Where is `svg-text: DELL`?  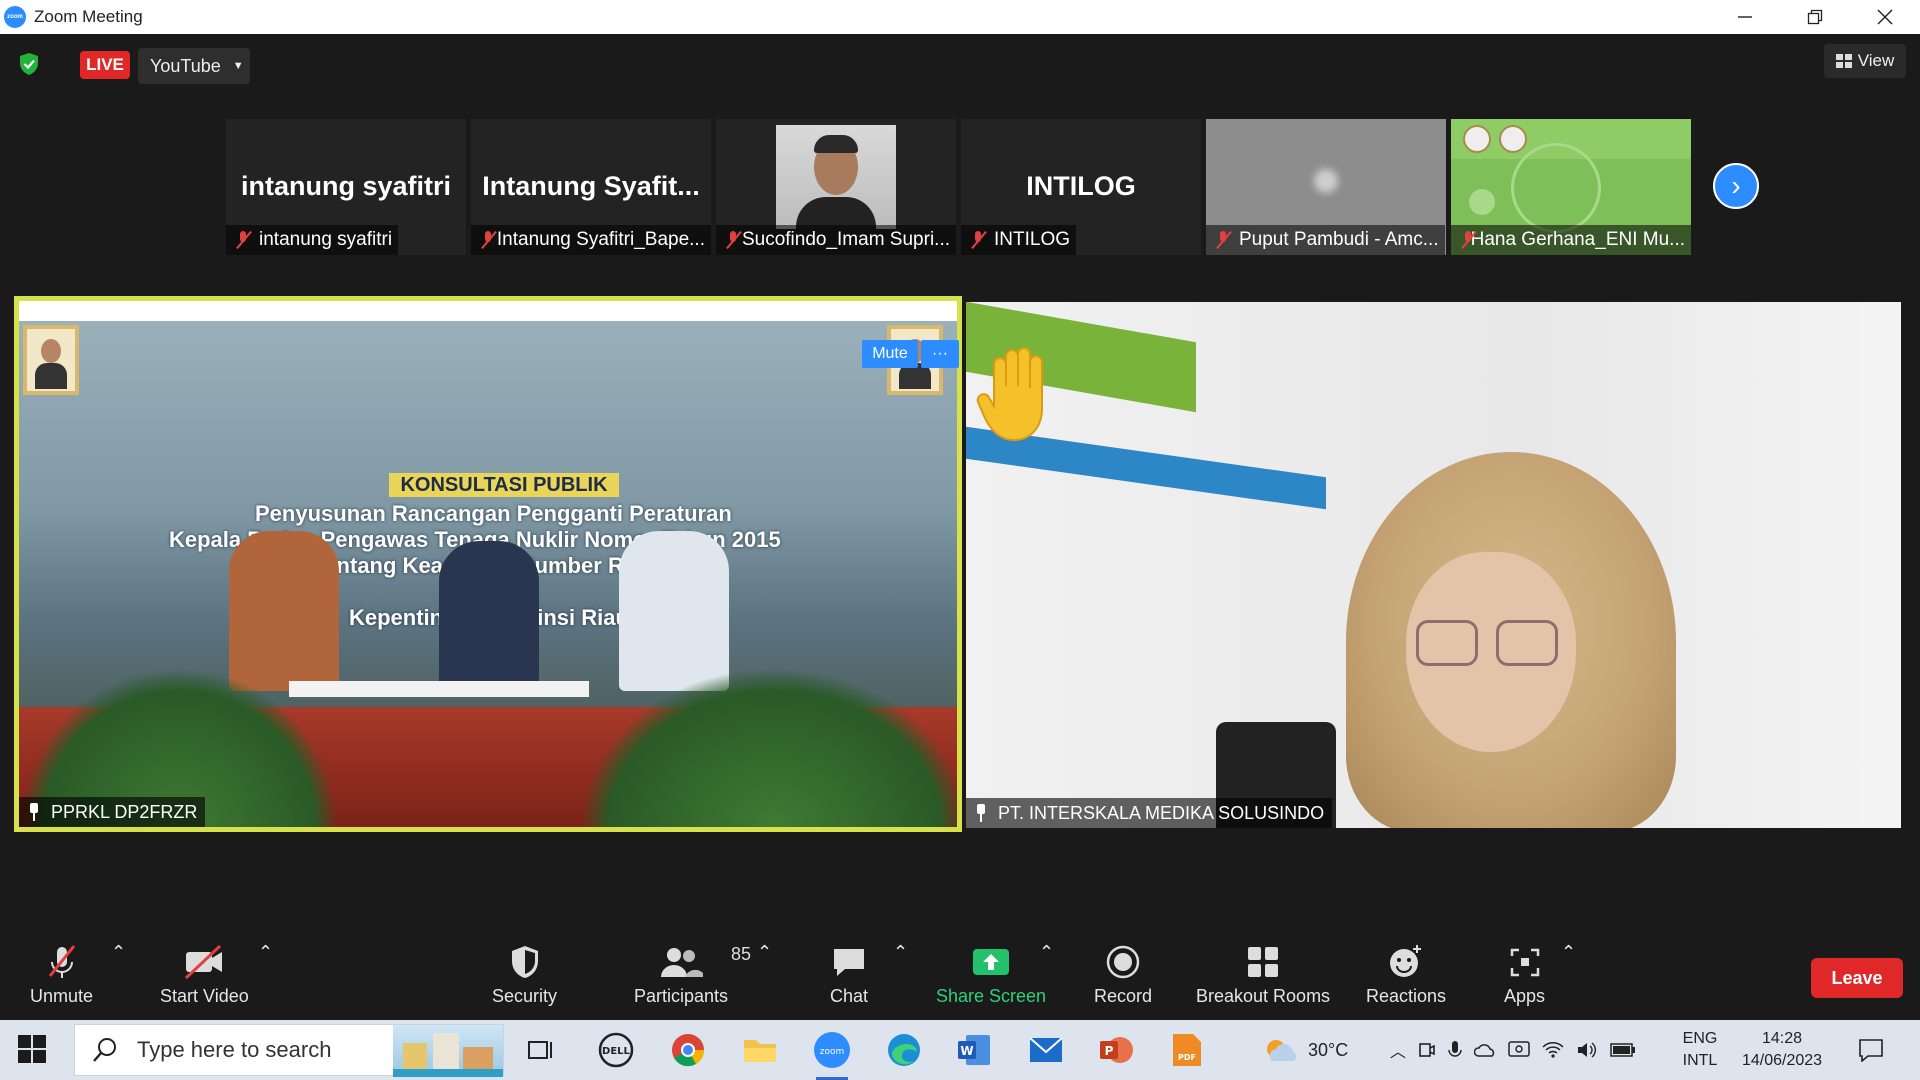 svg-text: DELL is located at coordinates (616, 1051).